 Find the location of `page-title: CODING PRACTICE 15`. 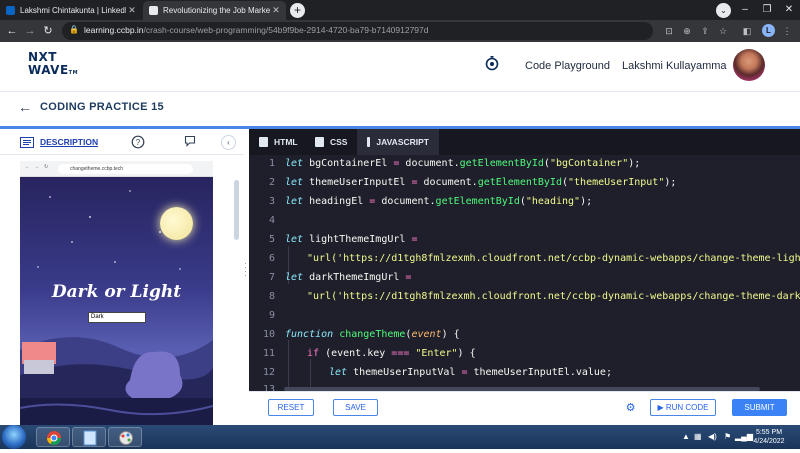

page-title: CODING PRACTICE 15 is located at coordinates (102, 107).